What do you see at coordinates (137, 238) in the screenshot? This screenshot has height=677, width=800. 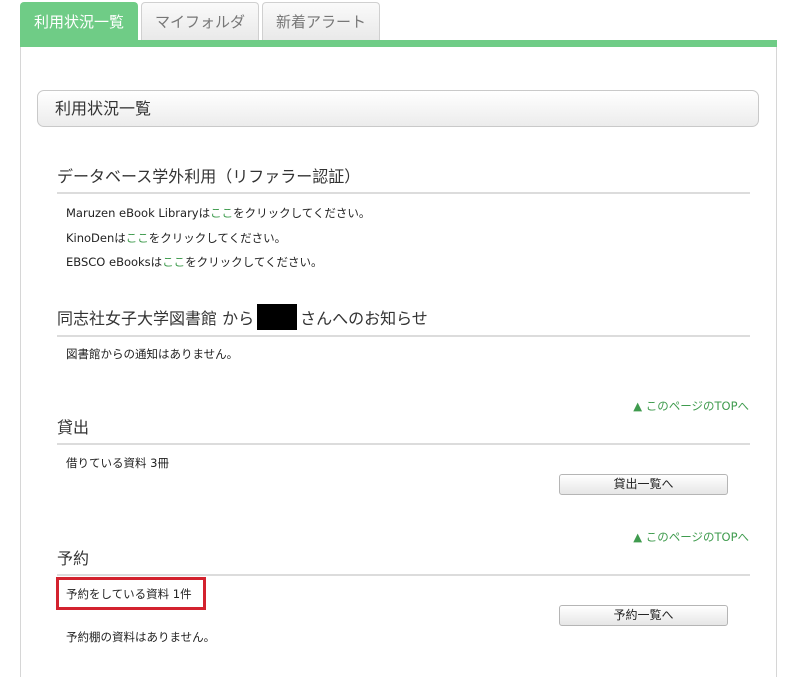 I see `db-link-kinoden: ここ` at bounding box center [137, 238].